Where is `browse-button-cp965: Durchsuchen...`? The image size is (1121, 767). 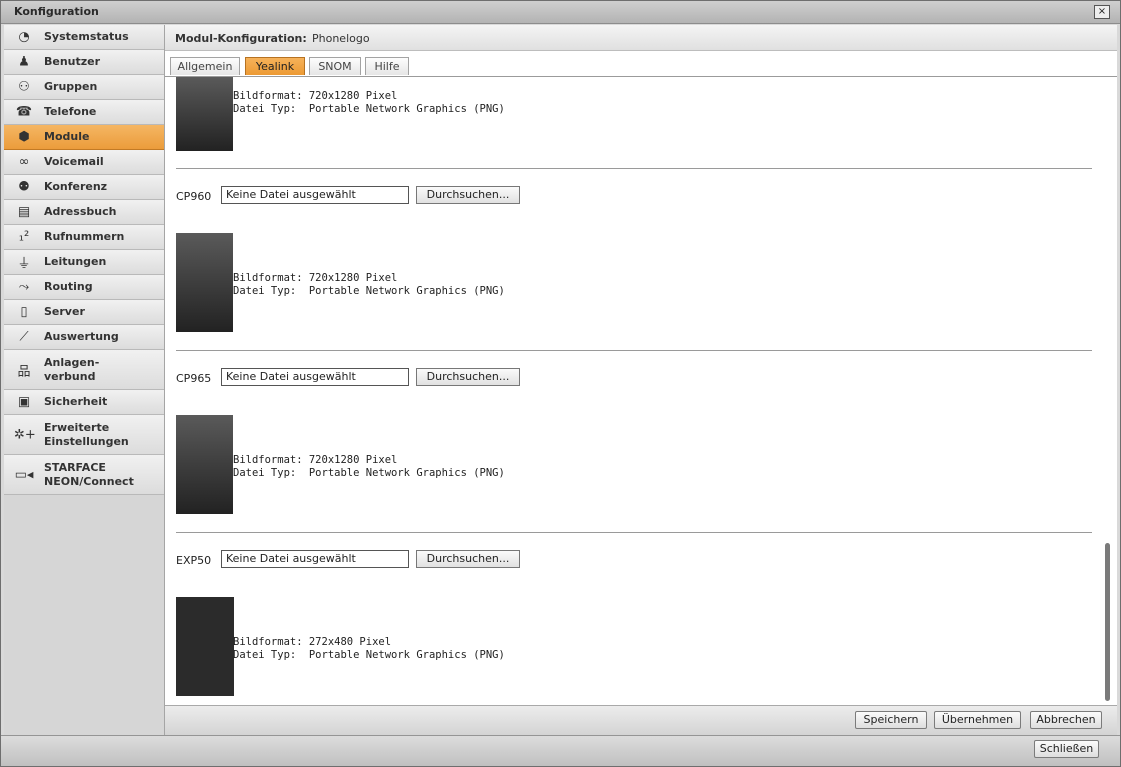
browse-button-cp965: Durchsuchen... is located at coordinates (468, 377).